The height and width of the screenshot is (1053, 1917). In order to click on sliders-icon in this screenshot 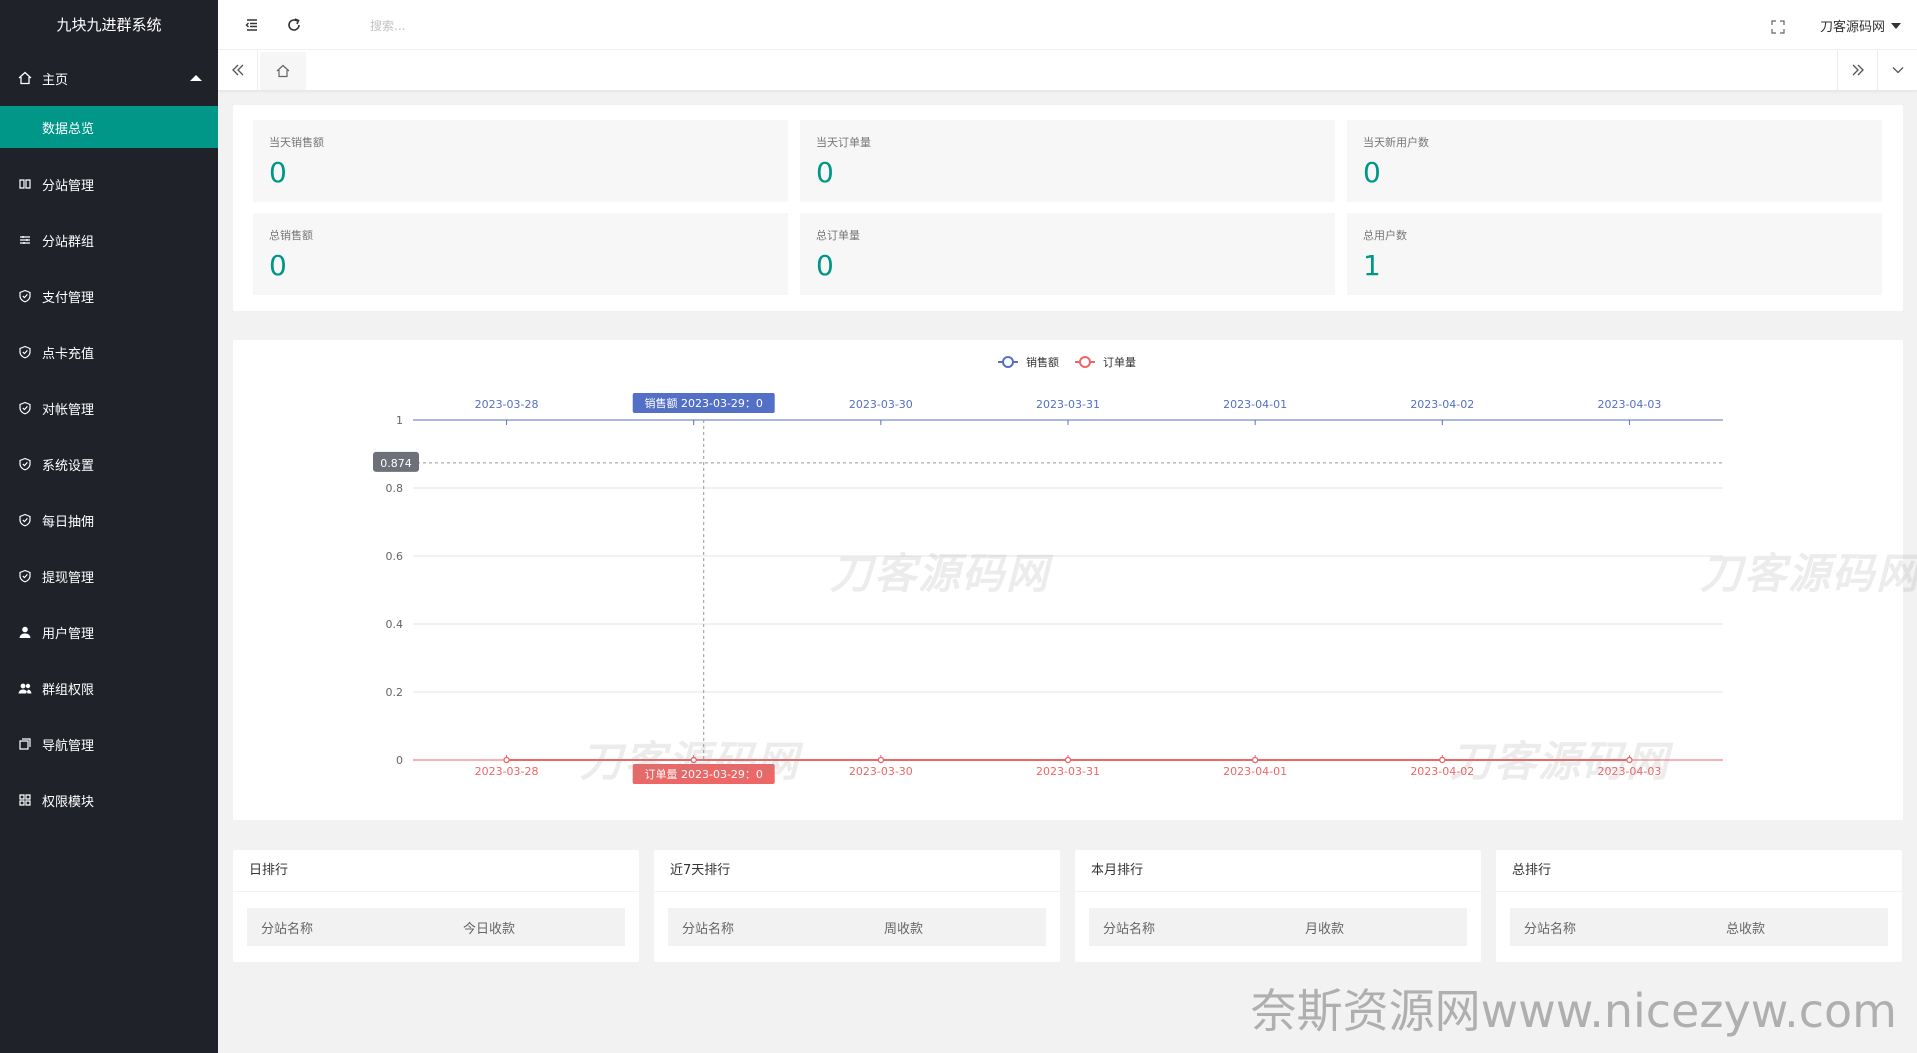, I will do `click(25, 240)`.